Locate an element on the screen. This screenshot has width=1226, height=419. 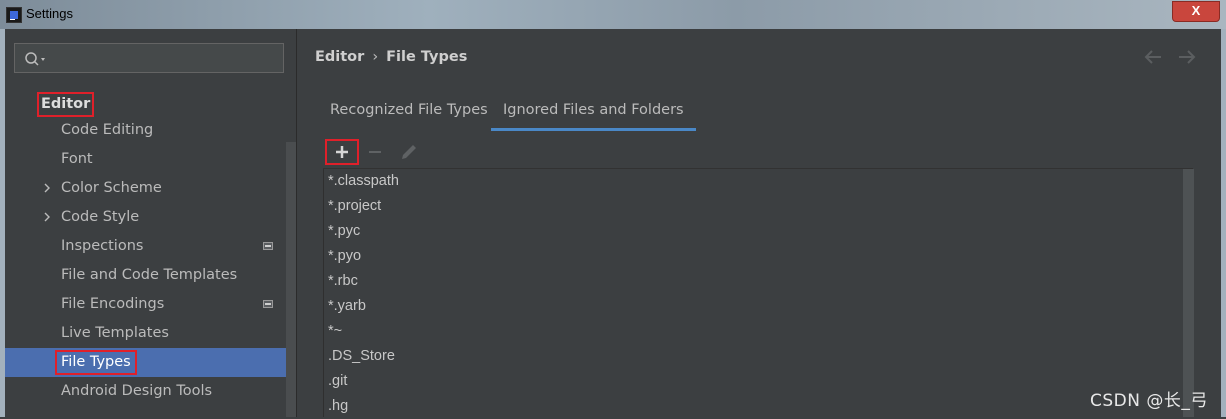
sidebar-item-font: Font is located at coordinates (150, 159).